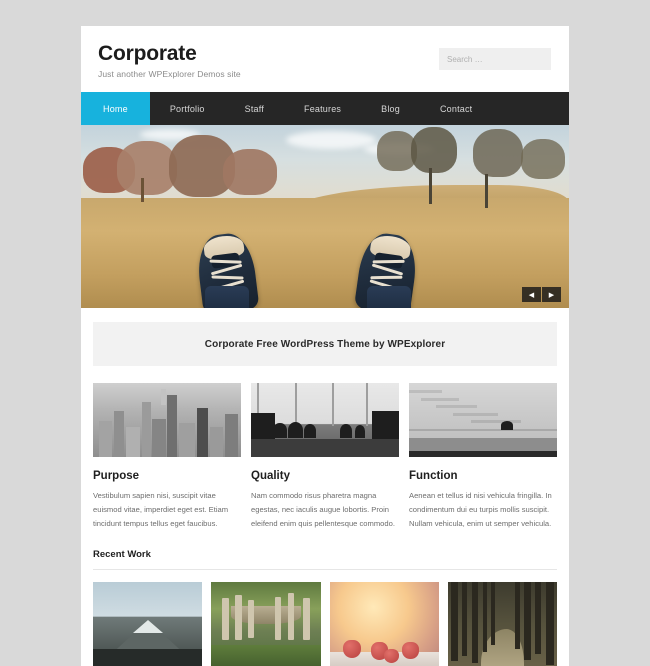 This screenshot has width=650, height=666. What do you see at coordinates (187, 108) in the screenshot?
I see `nav-item-portfolio: Portfolio` at bounding box center [187, 108].